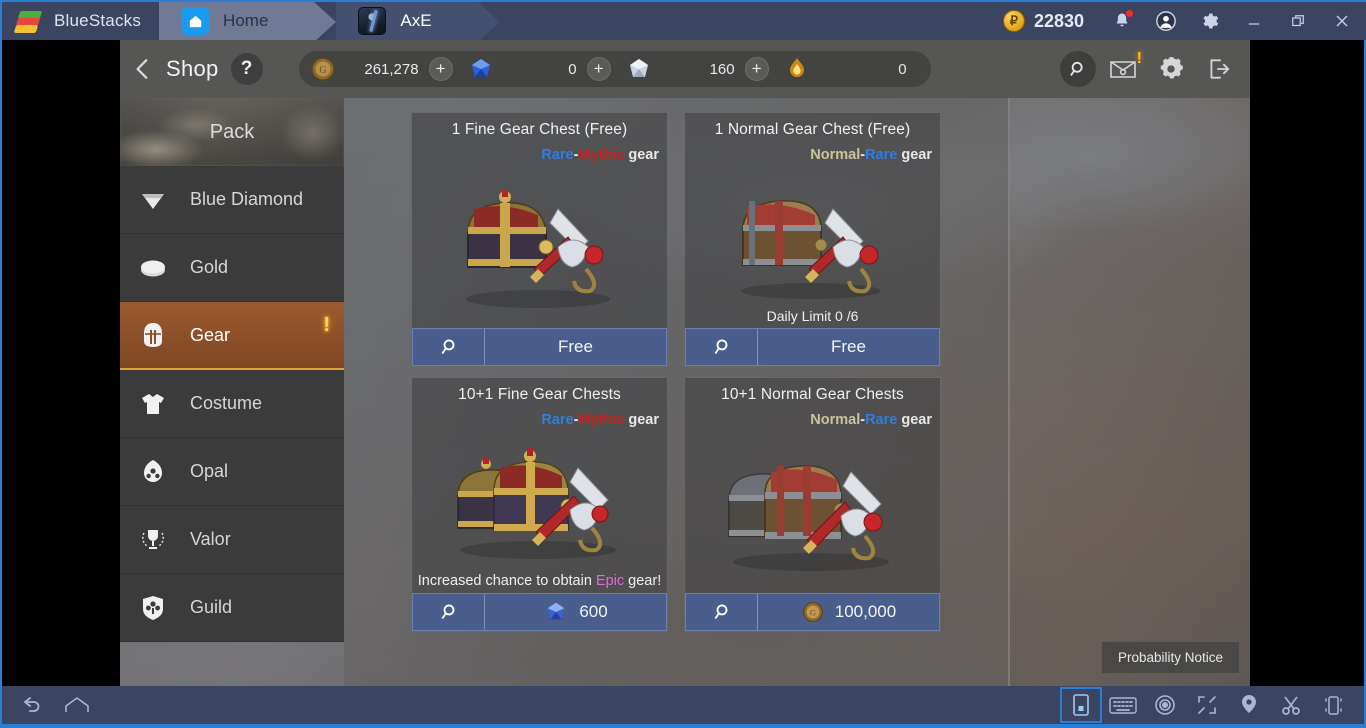 The image size is (1366, 728). I want to click on tab-axe: AxE, so click(418, 22).